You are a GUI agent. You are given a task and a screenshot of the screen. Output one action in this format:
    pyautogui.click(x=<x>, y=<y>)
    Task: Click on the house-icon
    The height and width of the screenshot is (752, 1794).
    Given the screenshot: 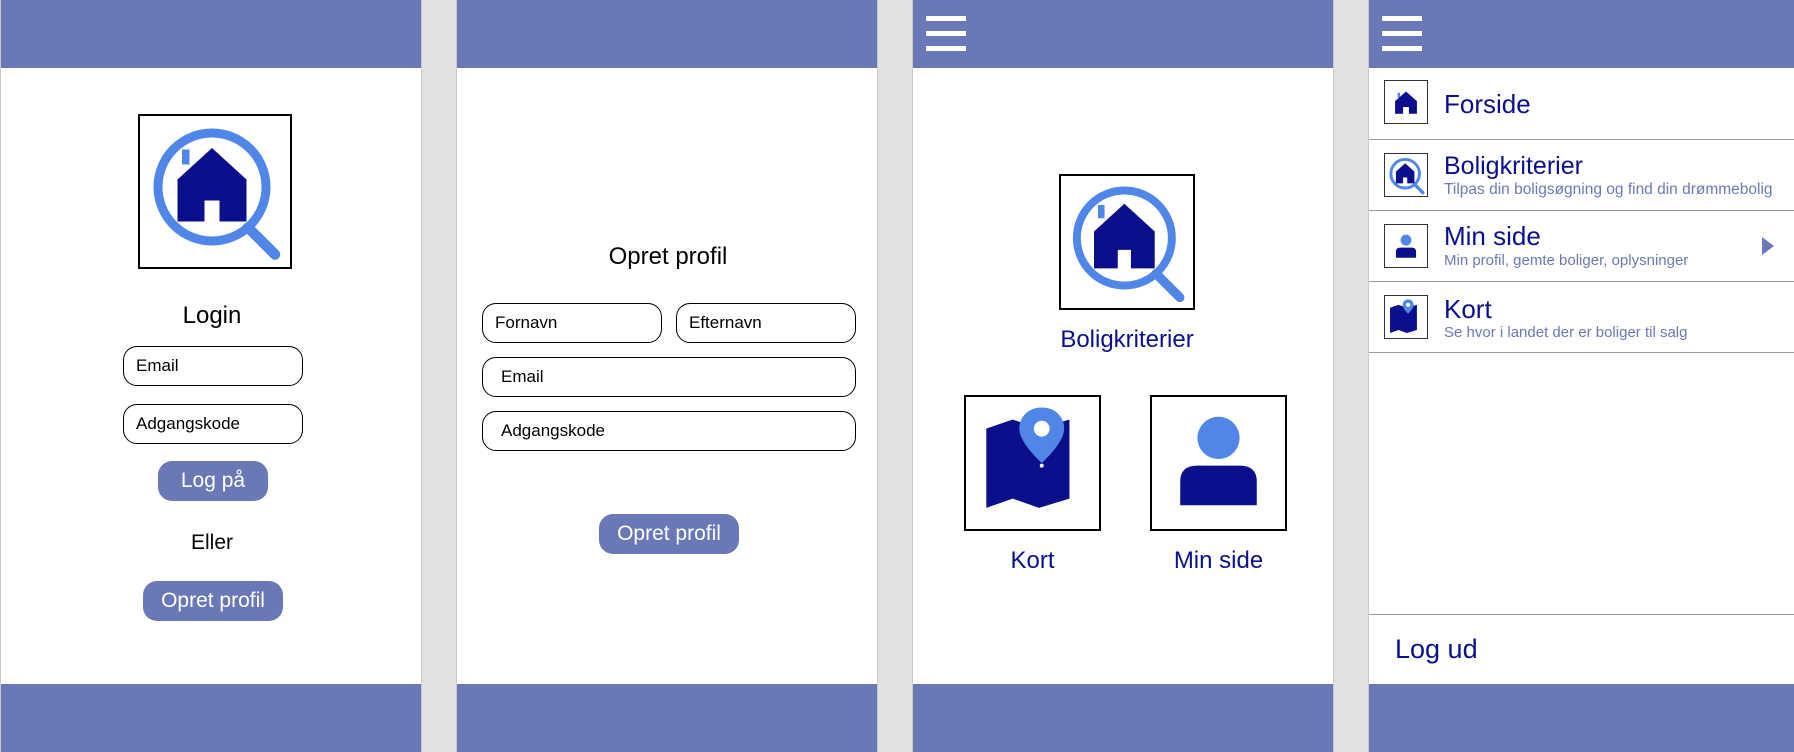 What is the action you would take?
    pyautogui.click(x=1406, y=102)
    